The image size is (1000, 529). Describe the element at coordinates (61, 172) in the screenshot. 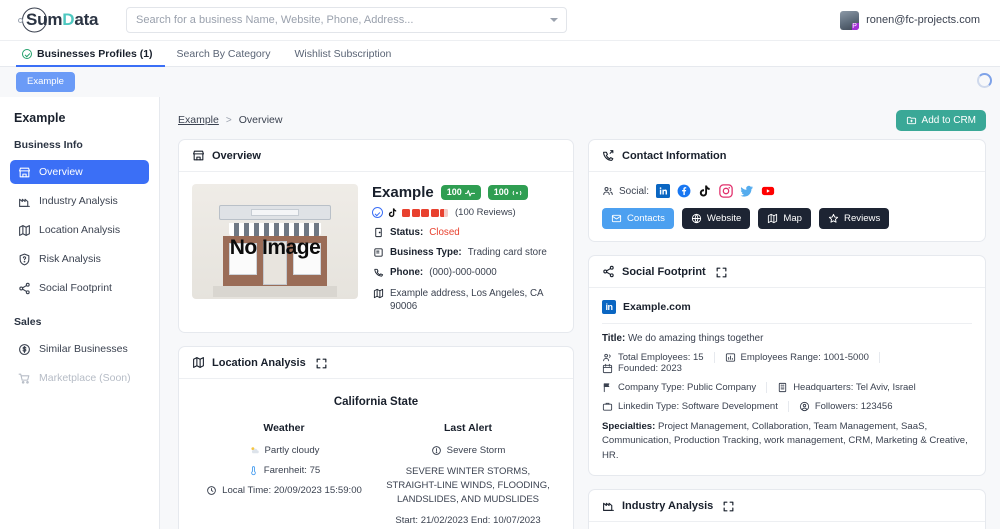

I see `sidebar-item-label: Overview` at that location.